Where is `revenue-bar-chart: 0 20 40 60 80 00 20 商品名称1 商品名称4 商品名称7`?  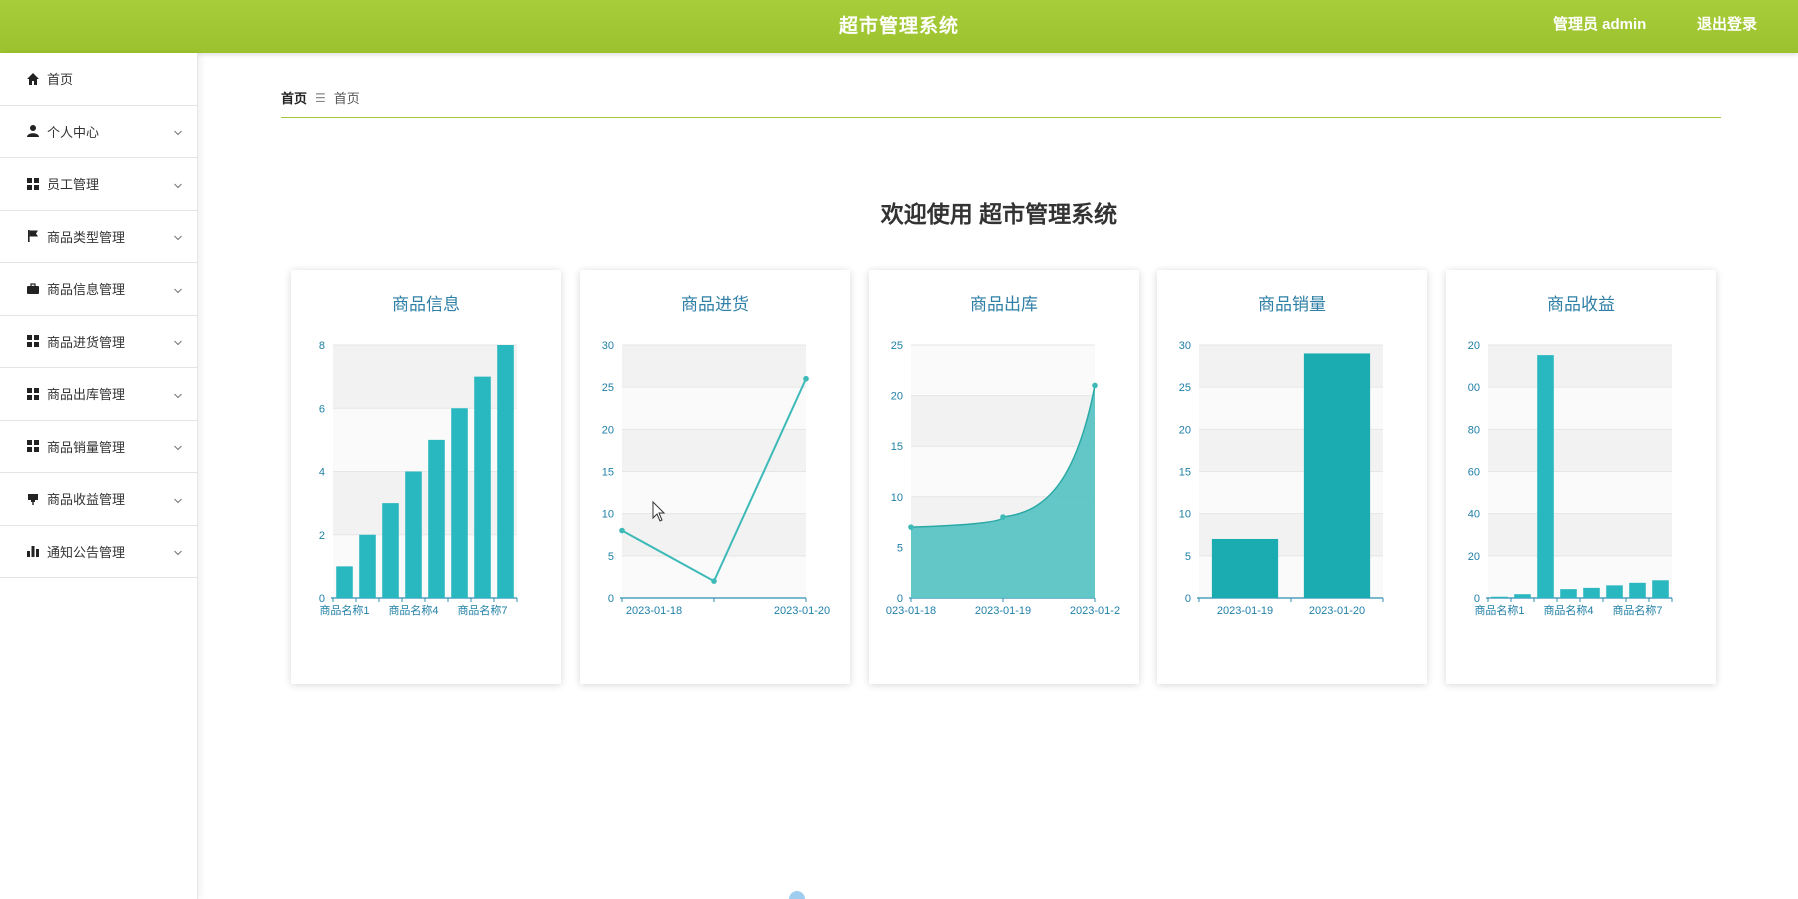
revenue-bar-chart: 0 20 40 60 80 00 20 商品名称1 商品名称4 商品名称7 is located at coordinates (1570, 478).